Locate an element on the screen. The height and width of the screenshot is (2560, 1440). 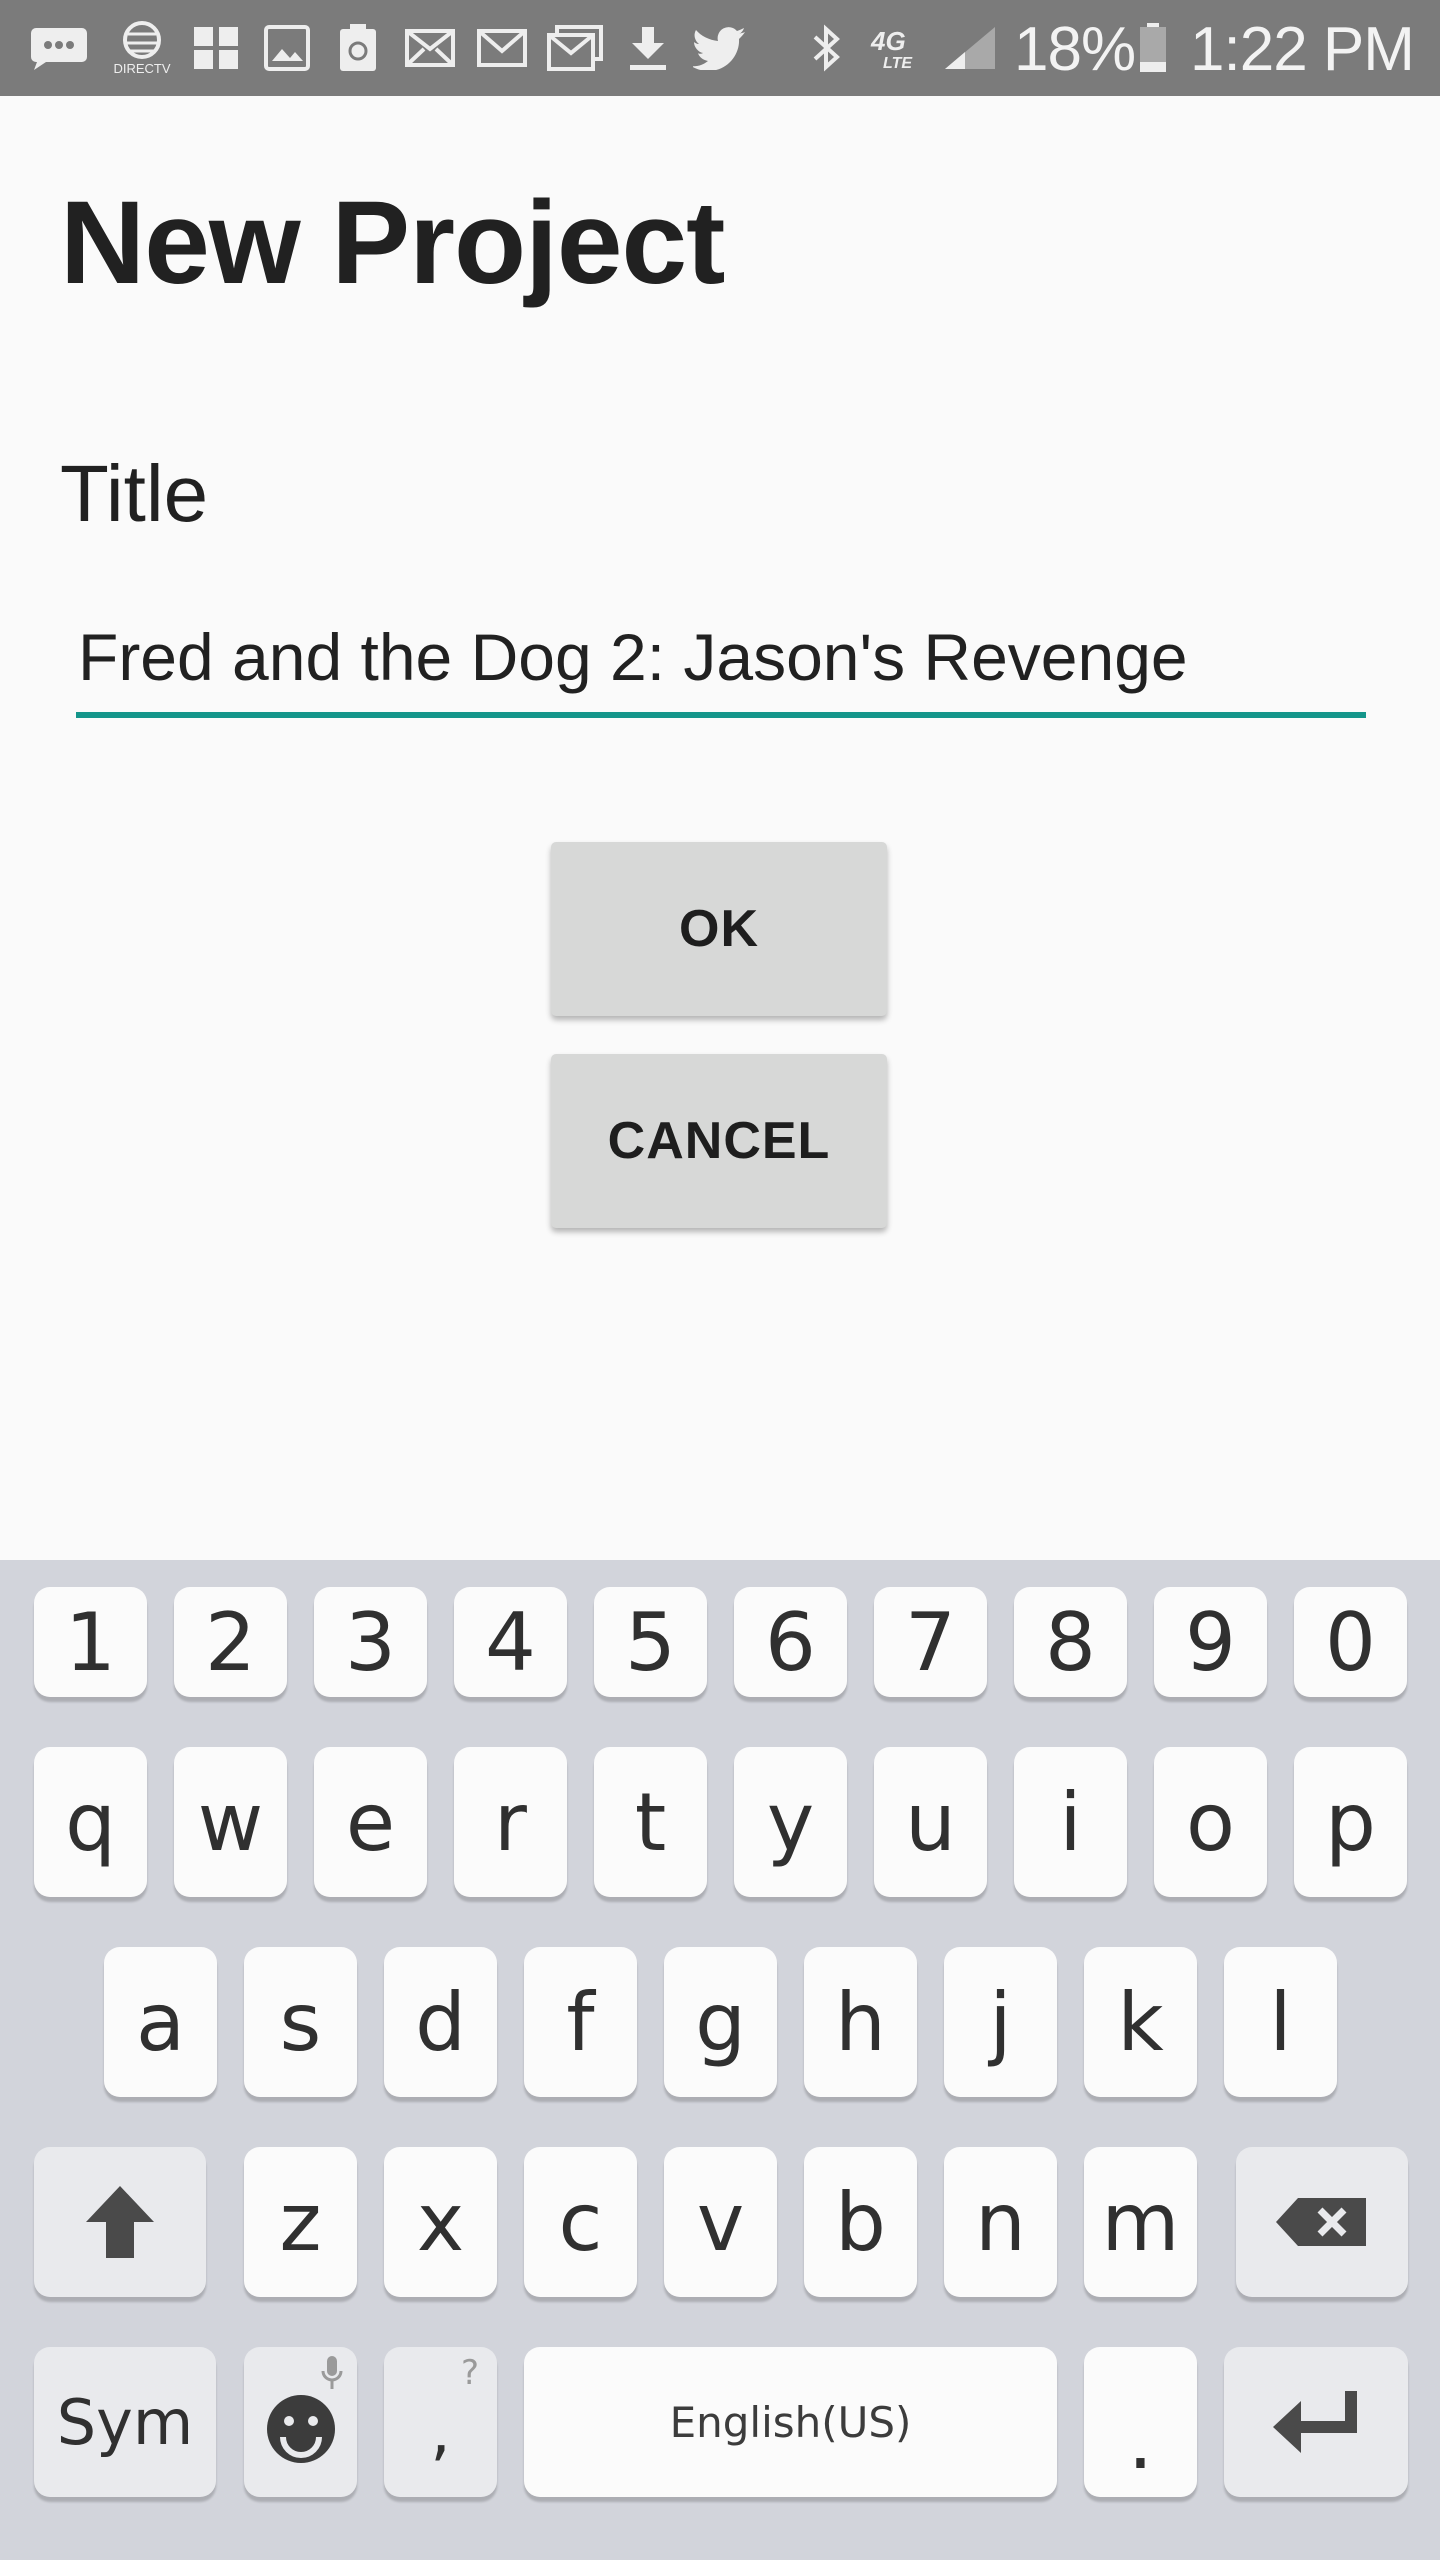
comma-key-label: , is located at coordinates (440, 2432).